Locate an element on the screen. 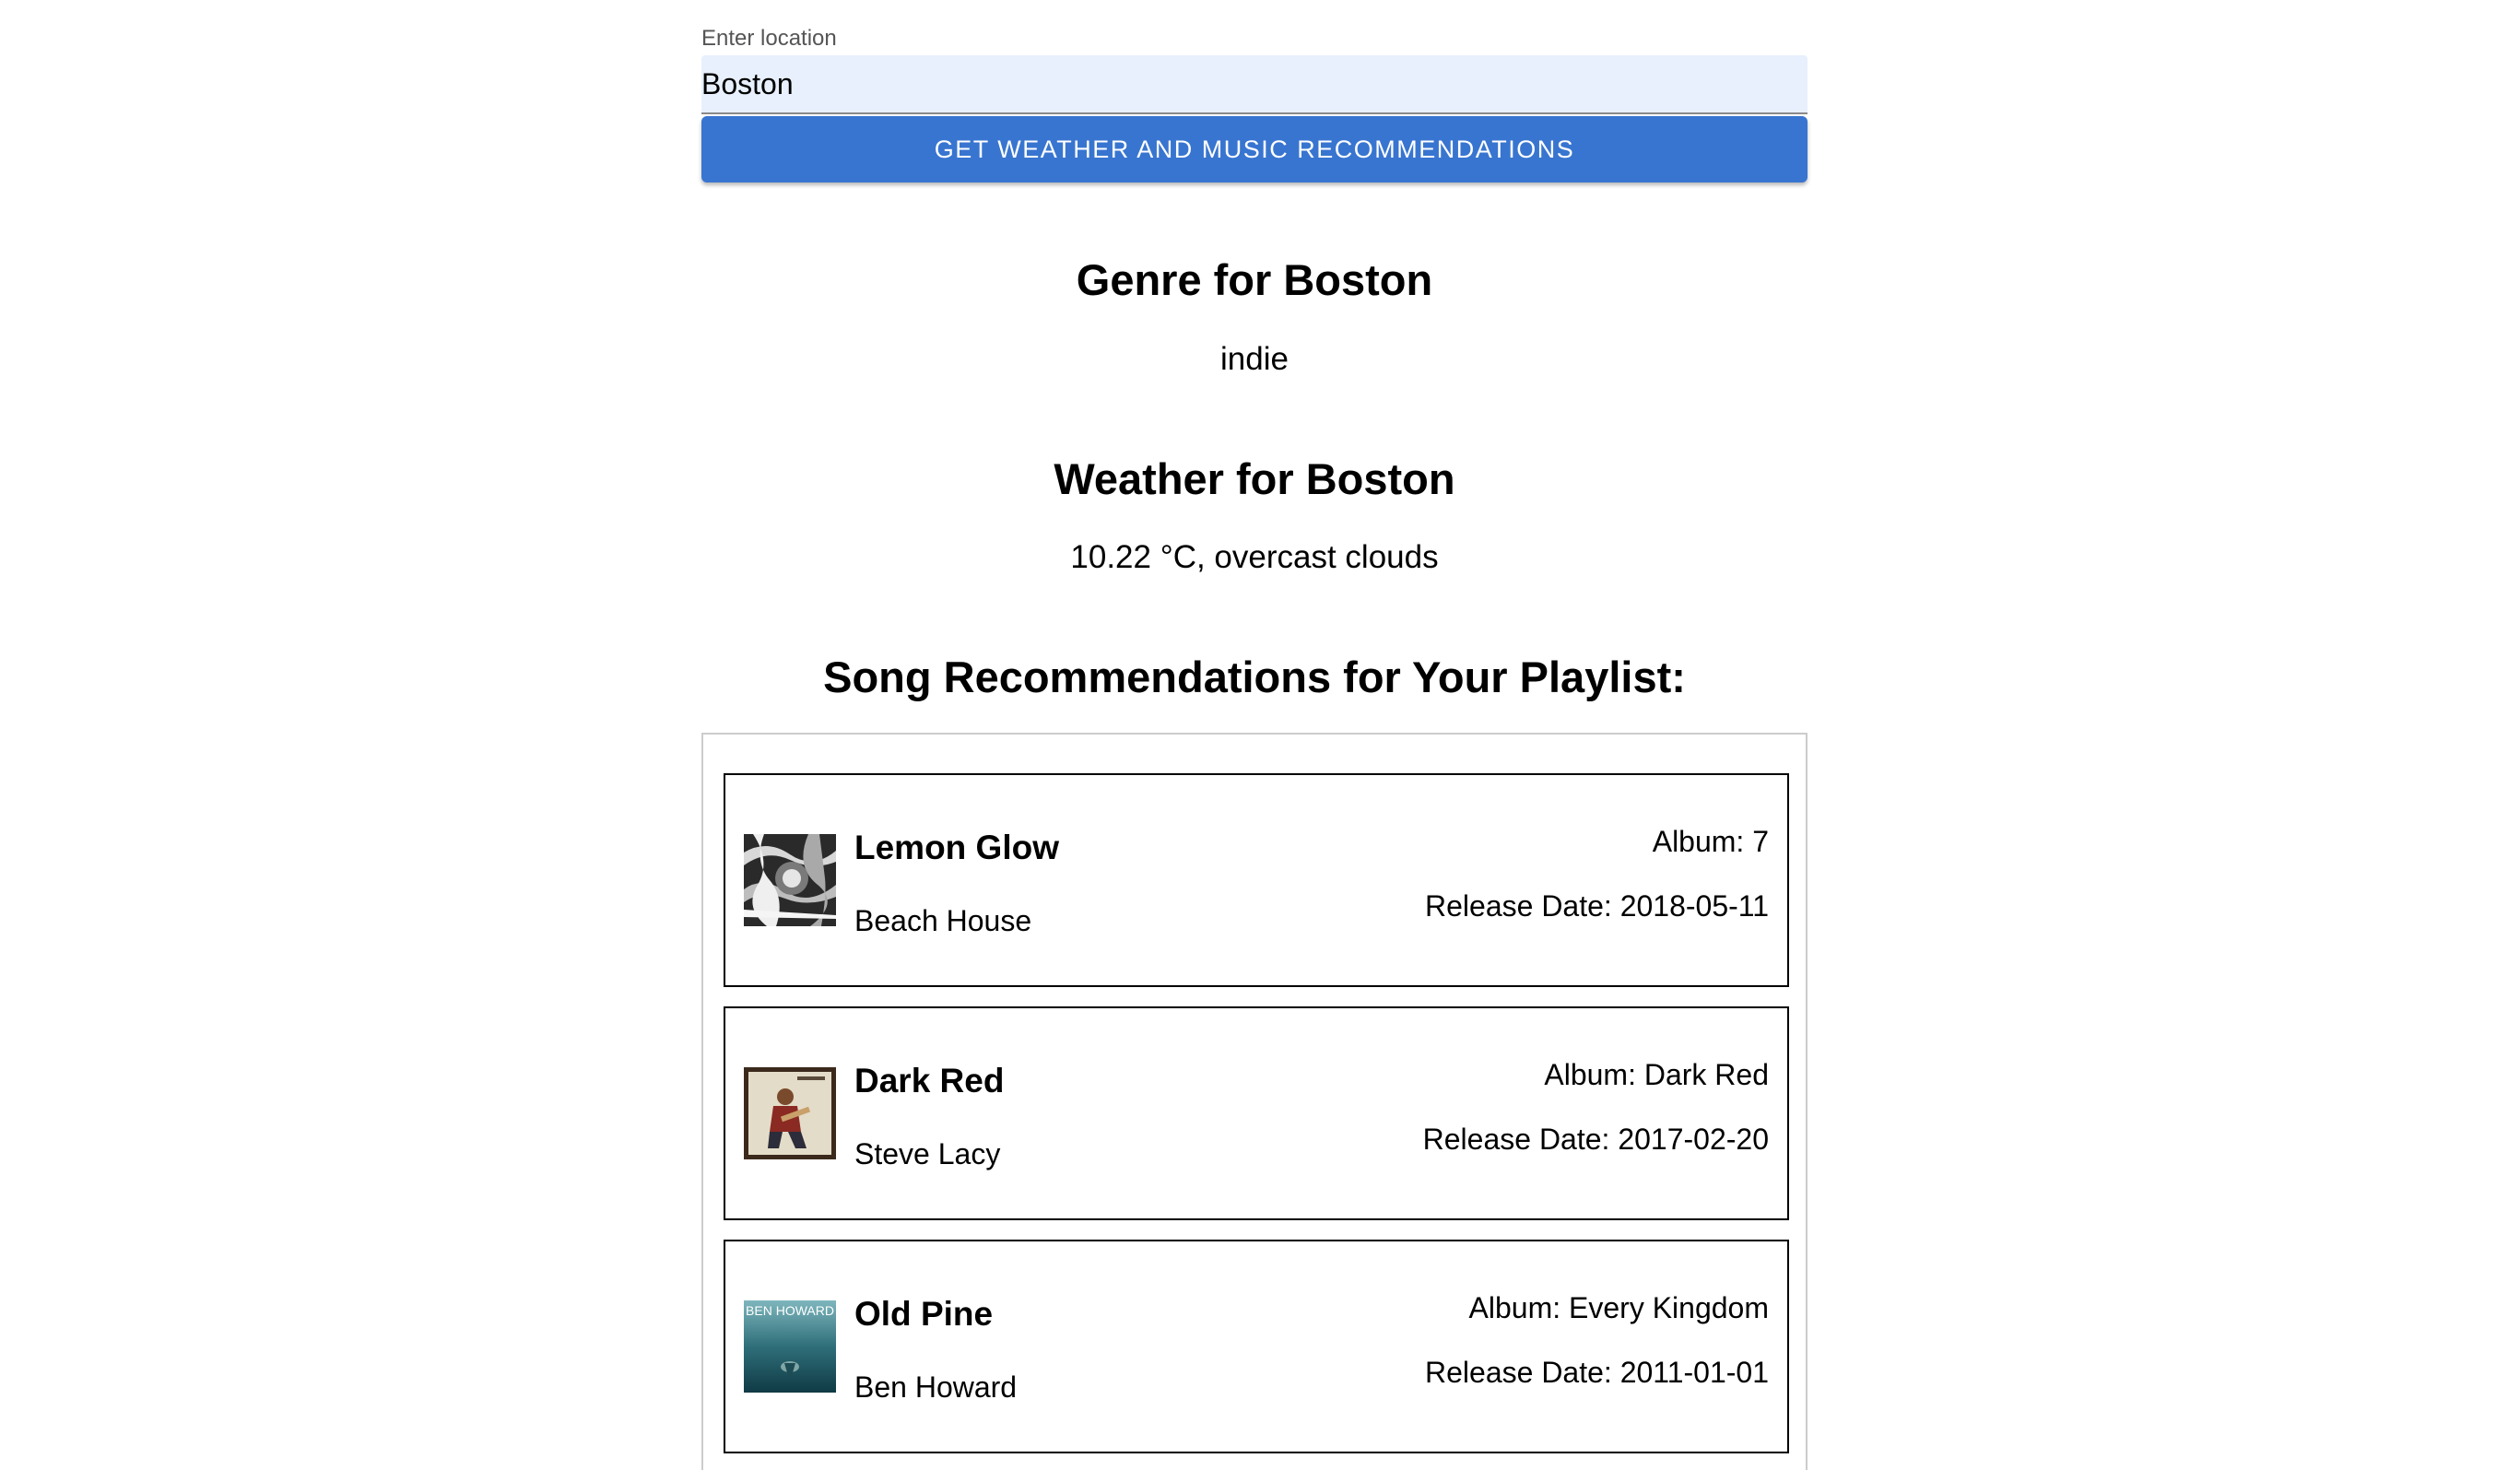 Image resolution: width=2520 pixels, height=1470 pixels. album-cover-text: BEN HOWARD is located at coordinates (790, 1311).